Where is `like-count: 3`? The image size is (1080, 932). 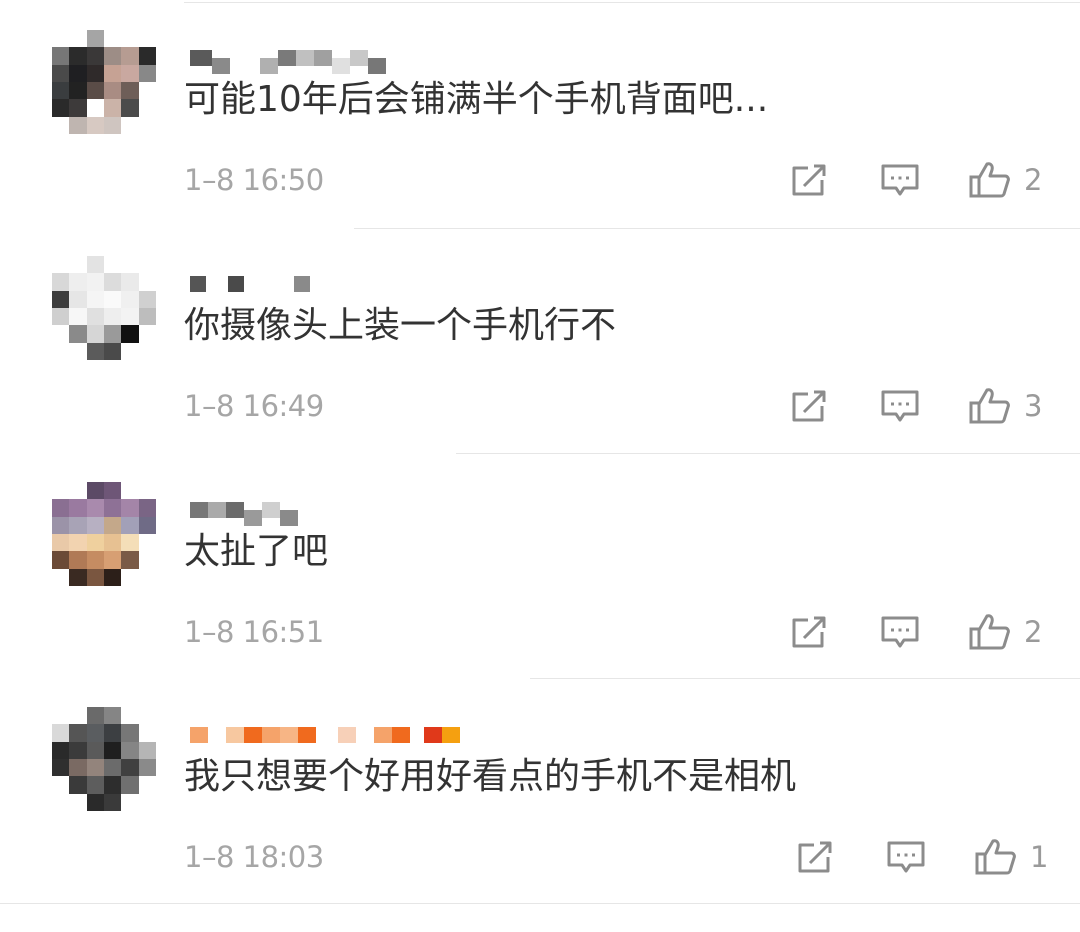
like-count: 3 is located at coordinates (1033, 406).